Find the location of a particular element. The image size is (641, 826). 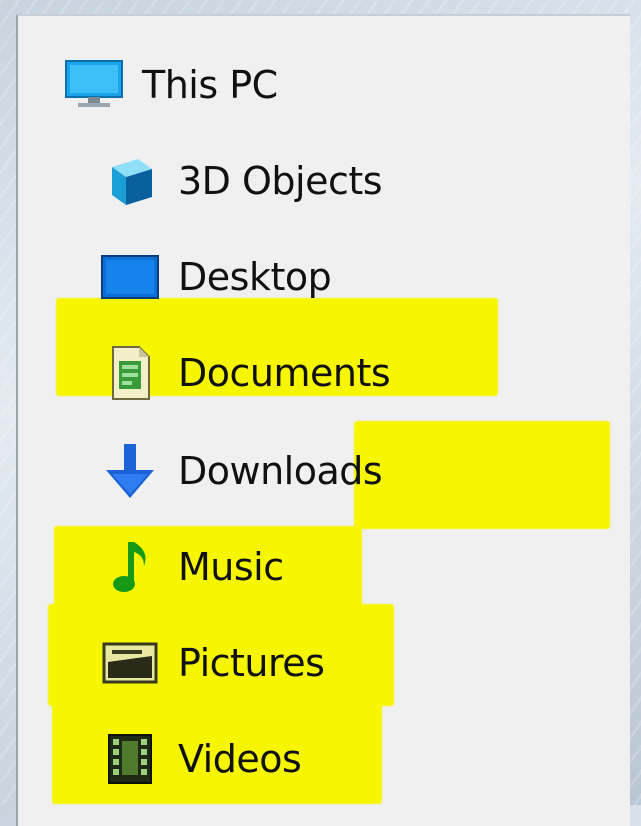

desktop-icon is located at coordinates (130, 277).